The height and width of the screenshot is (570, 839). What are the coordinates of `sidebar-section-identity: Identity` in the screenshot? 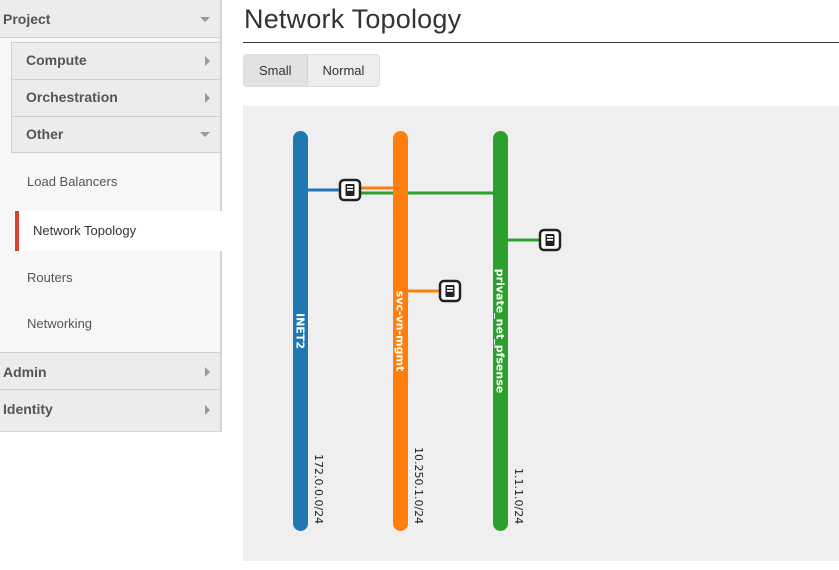 It's located at (110, 410).